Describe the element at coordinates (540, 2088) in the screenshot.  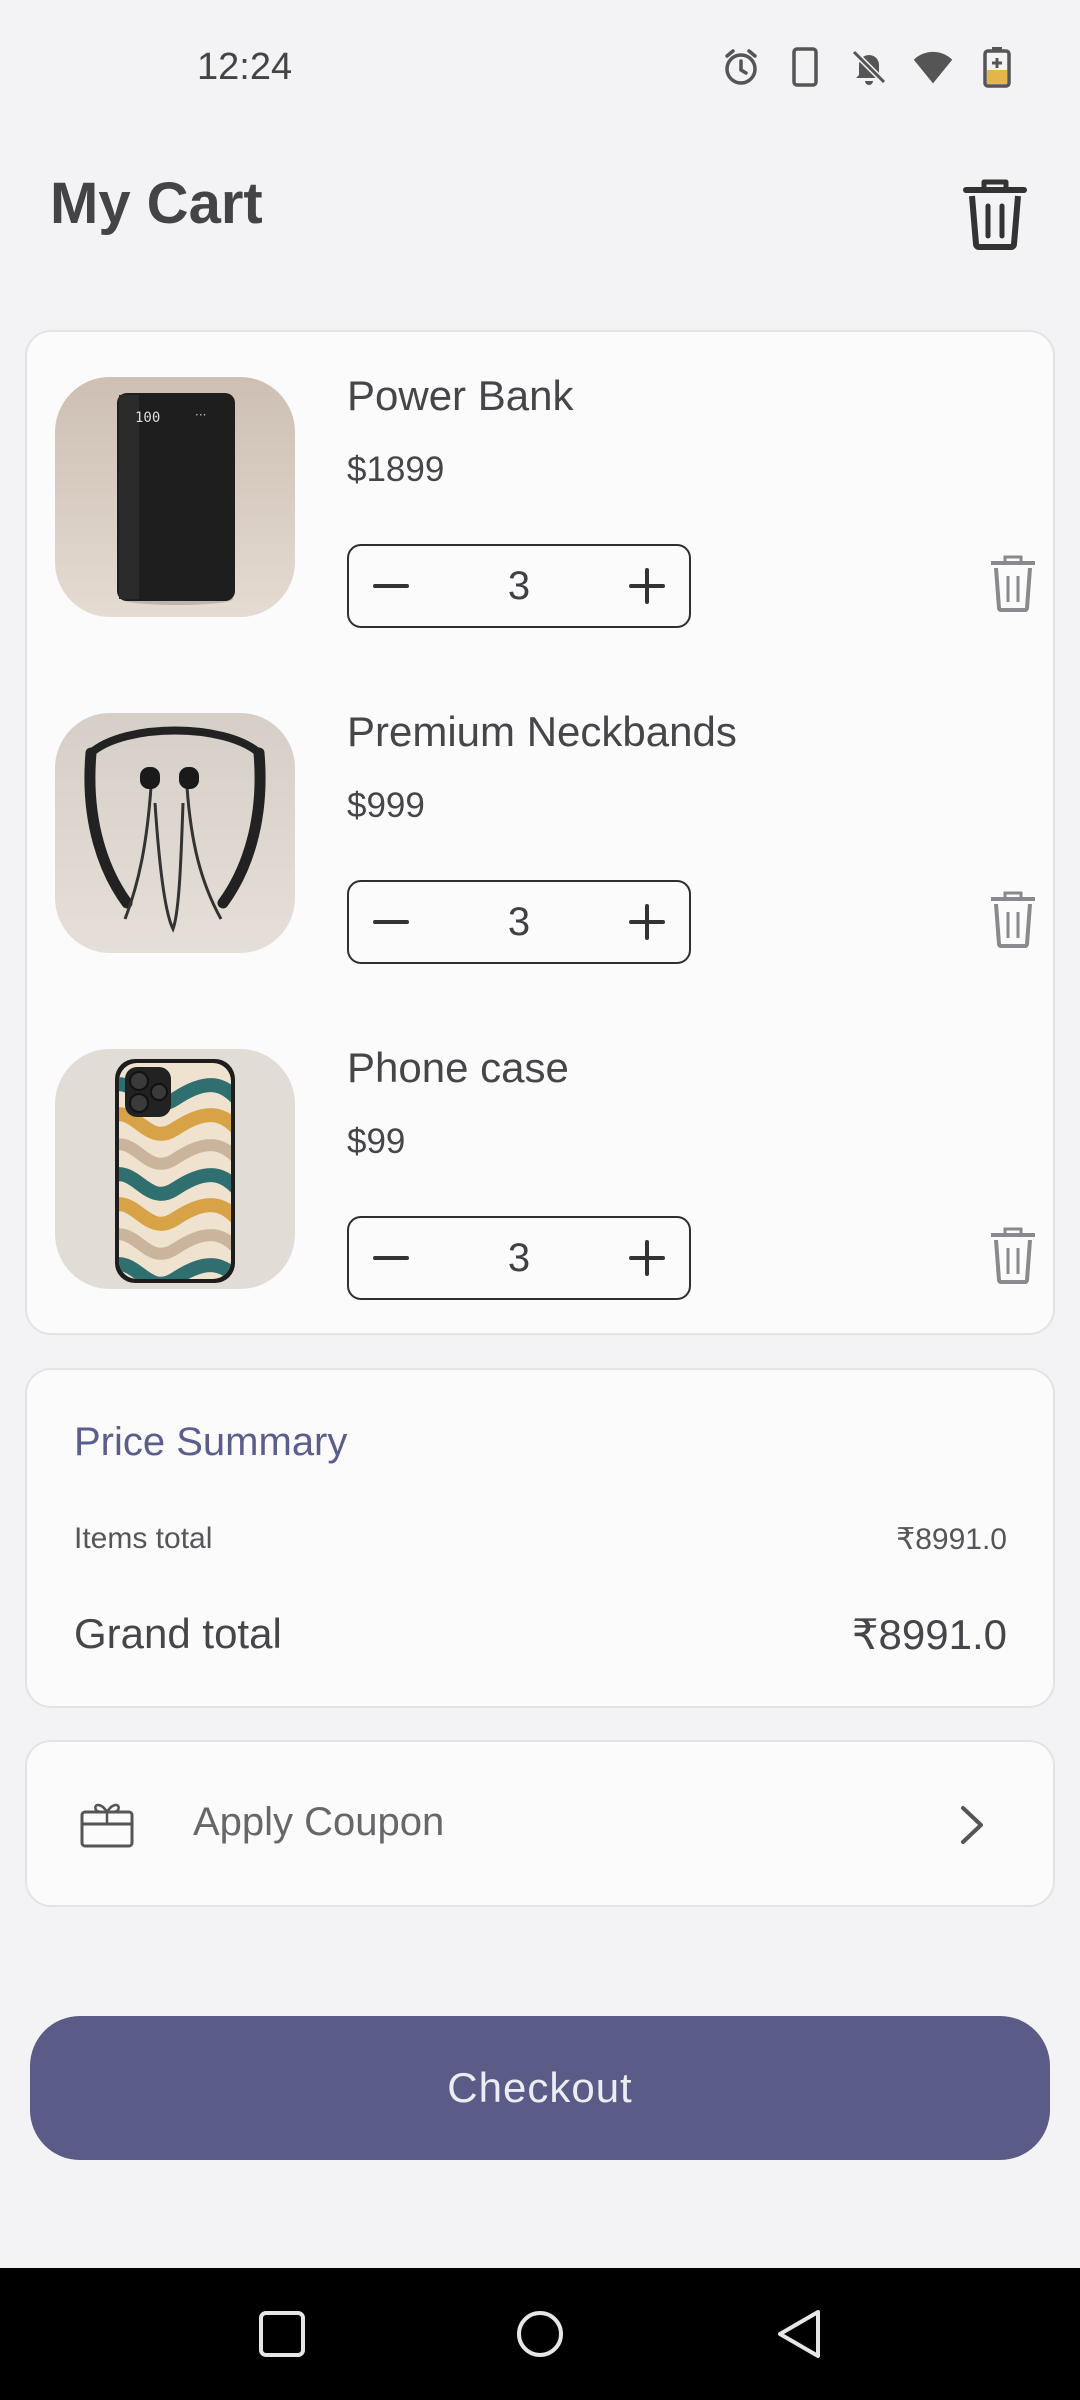
I see `checkout-button: Checkout` at that location.